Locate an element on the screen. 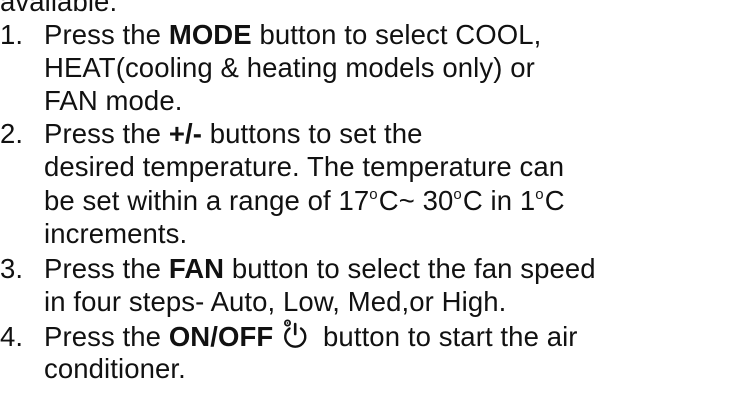  text: buttons to set the is located at coordinates (312, 133).